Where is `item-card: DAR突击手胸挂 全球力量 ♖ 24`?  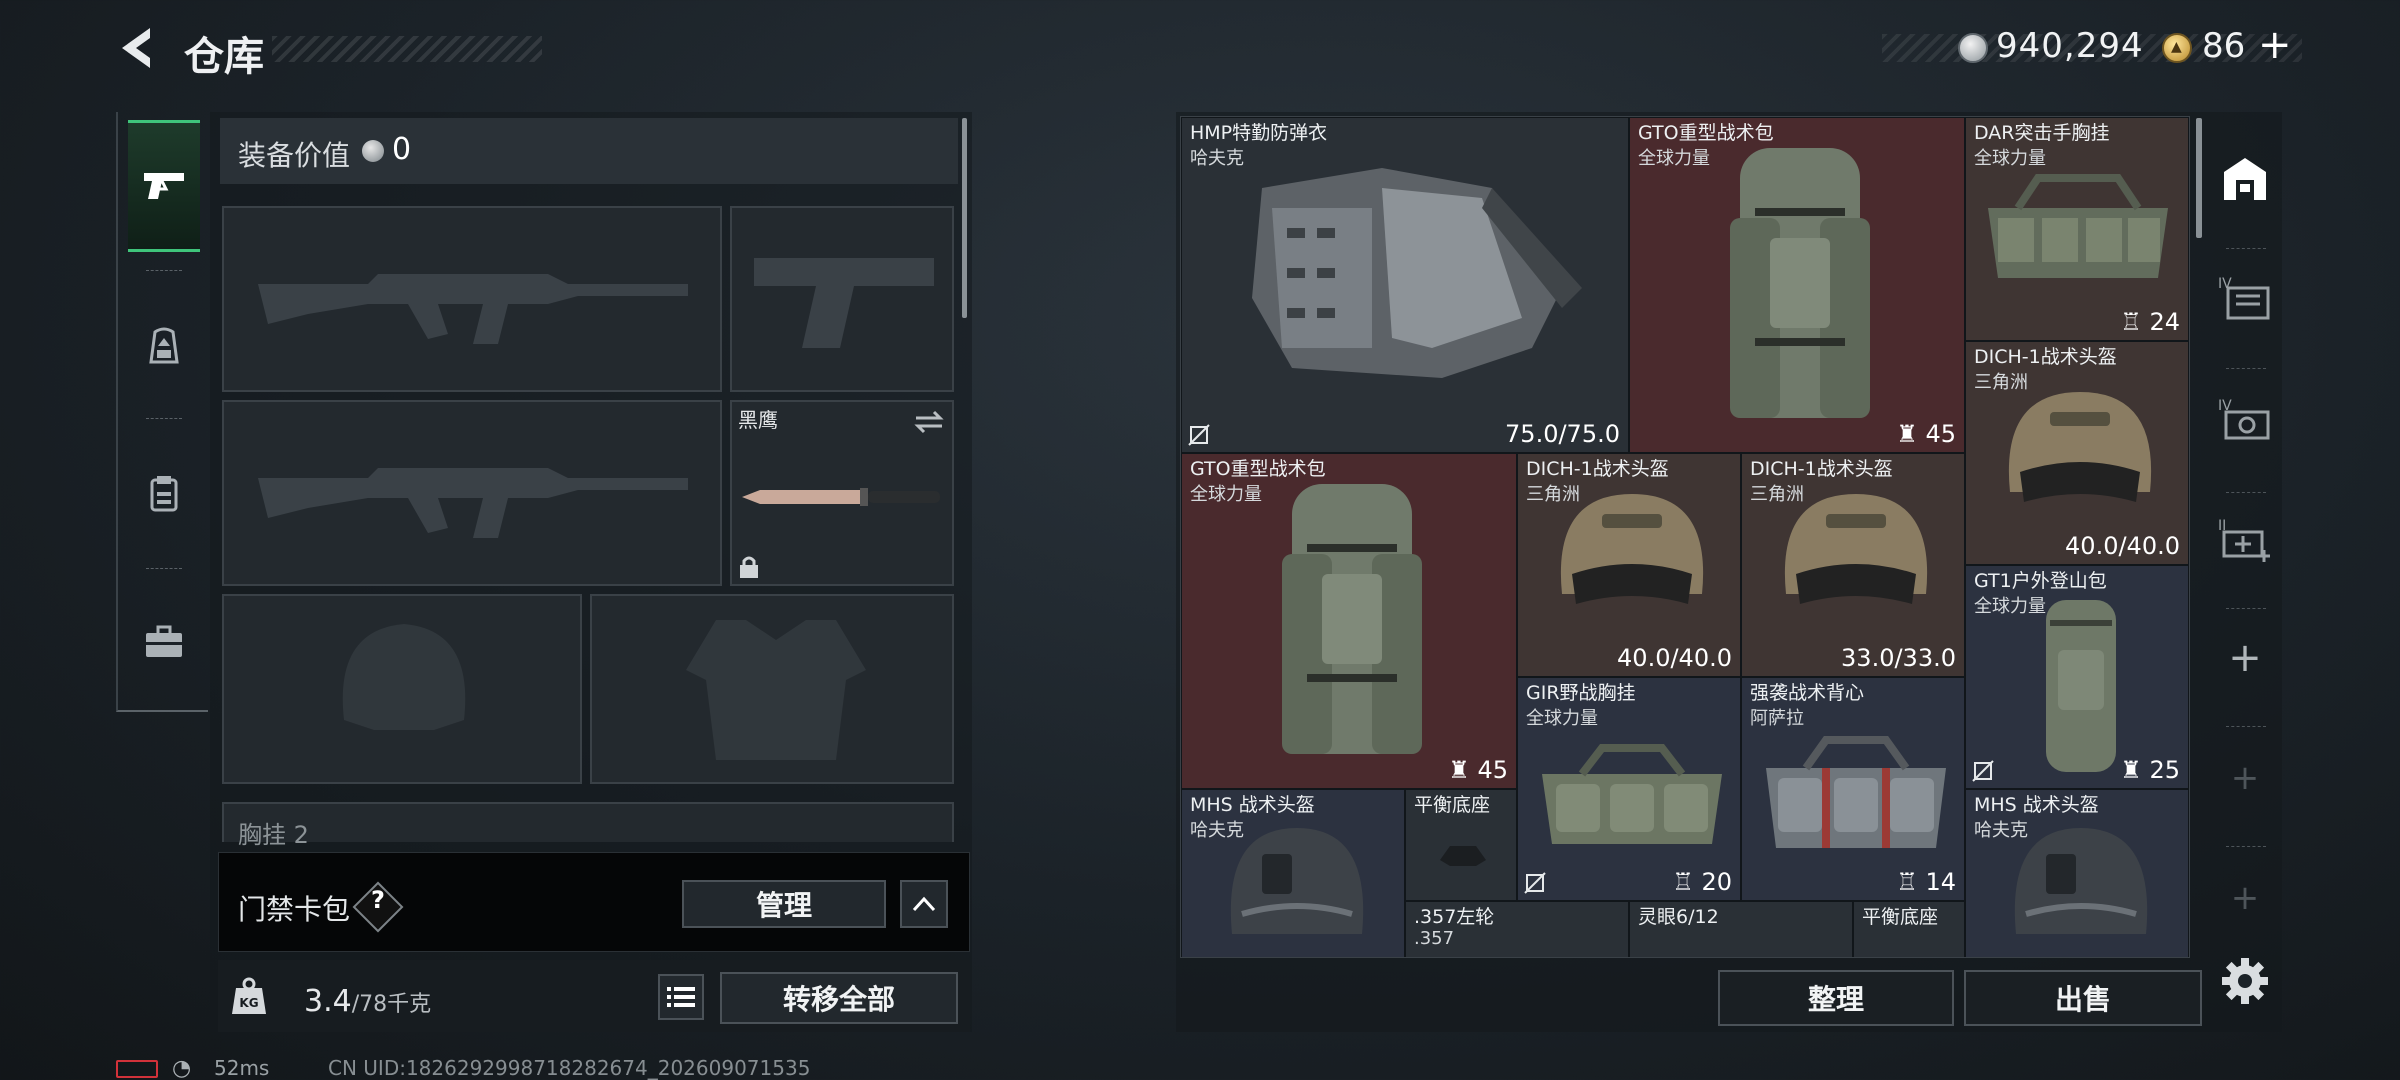
item-card: DAR突击手胸挂 全球力量 ♖ 24 is located at coordinates (2077, 229).